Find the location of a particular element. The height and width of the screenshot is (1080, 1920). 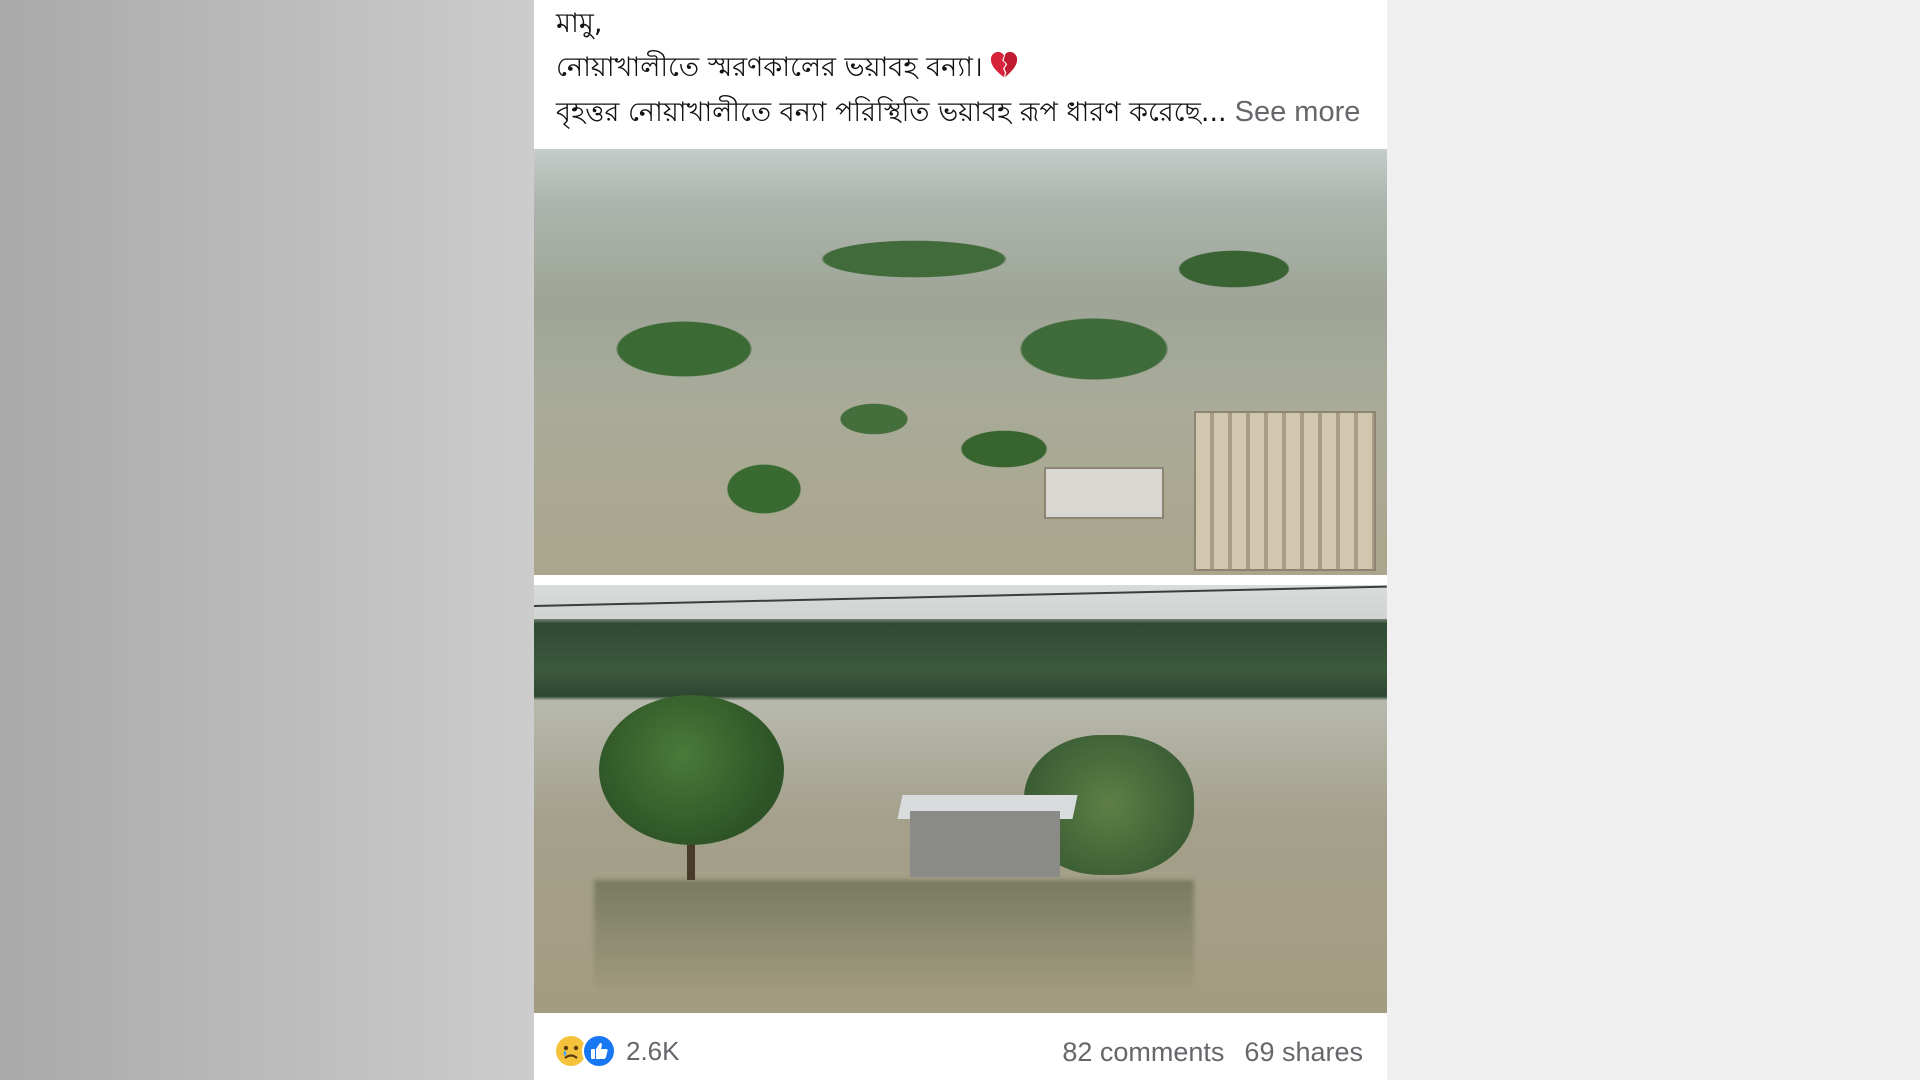

house is located at coordinates (985, 844).